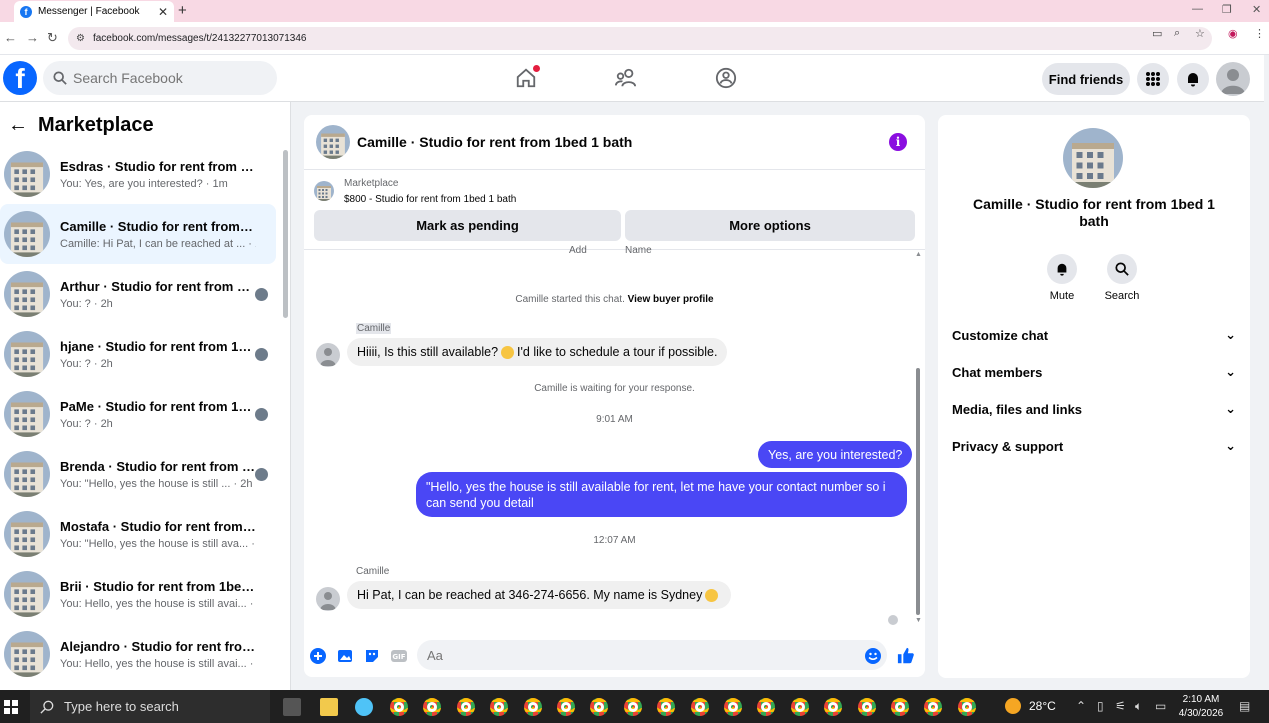 This screenshot has height=723, width=1269. I want to click on system-clock: 2:10 AM 4/30/2026, so click(1201, 707).